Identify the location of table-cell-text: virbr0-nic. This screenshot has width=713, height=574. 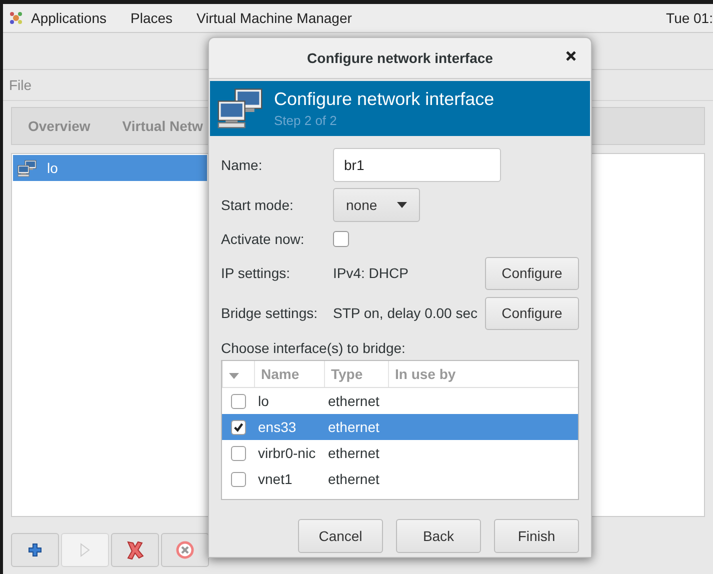
(287, 453).